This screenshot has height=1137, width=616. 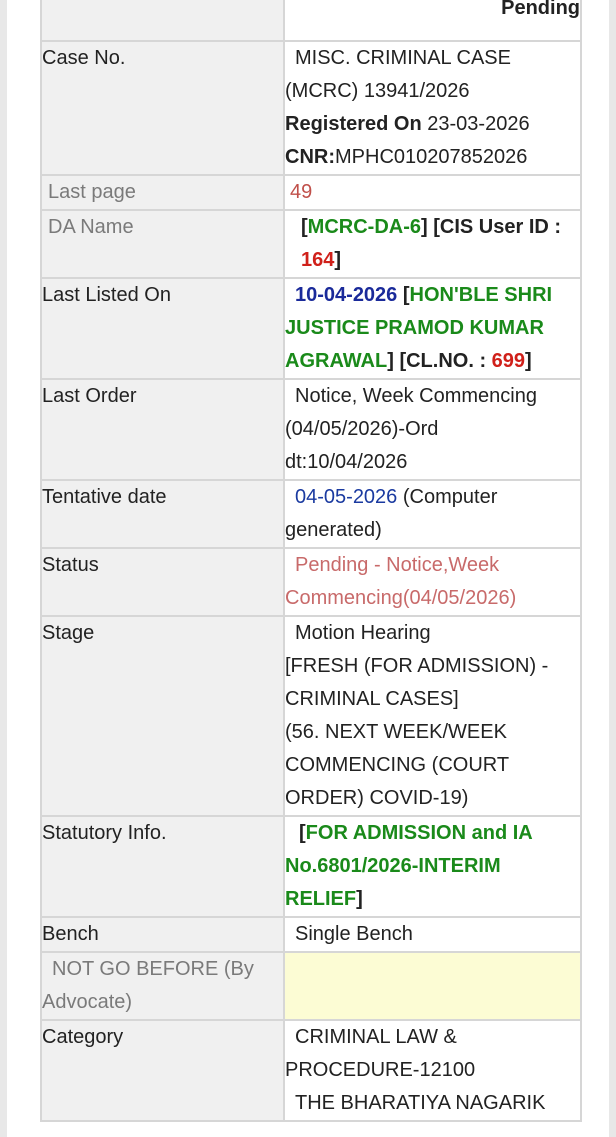 I want to click on cis-label: [CIS User ID :, so click(x=497, y=227).